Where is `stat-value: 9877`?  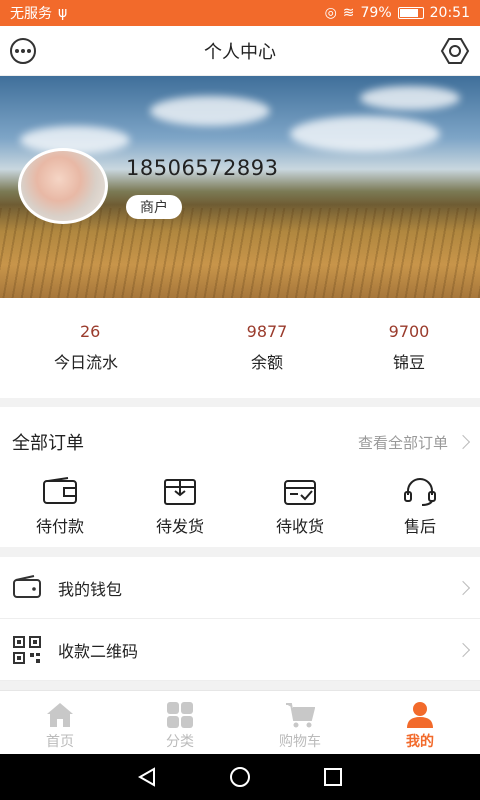 stat-value: 9877 is located at coordinates (267, 331).